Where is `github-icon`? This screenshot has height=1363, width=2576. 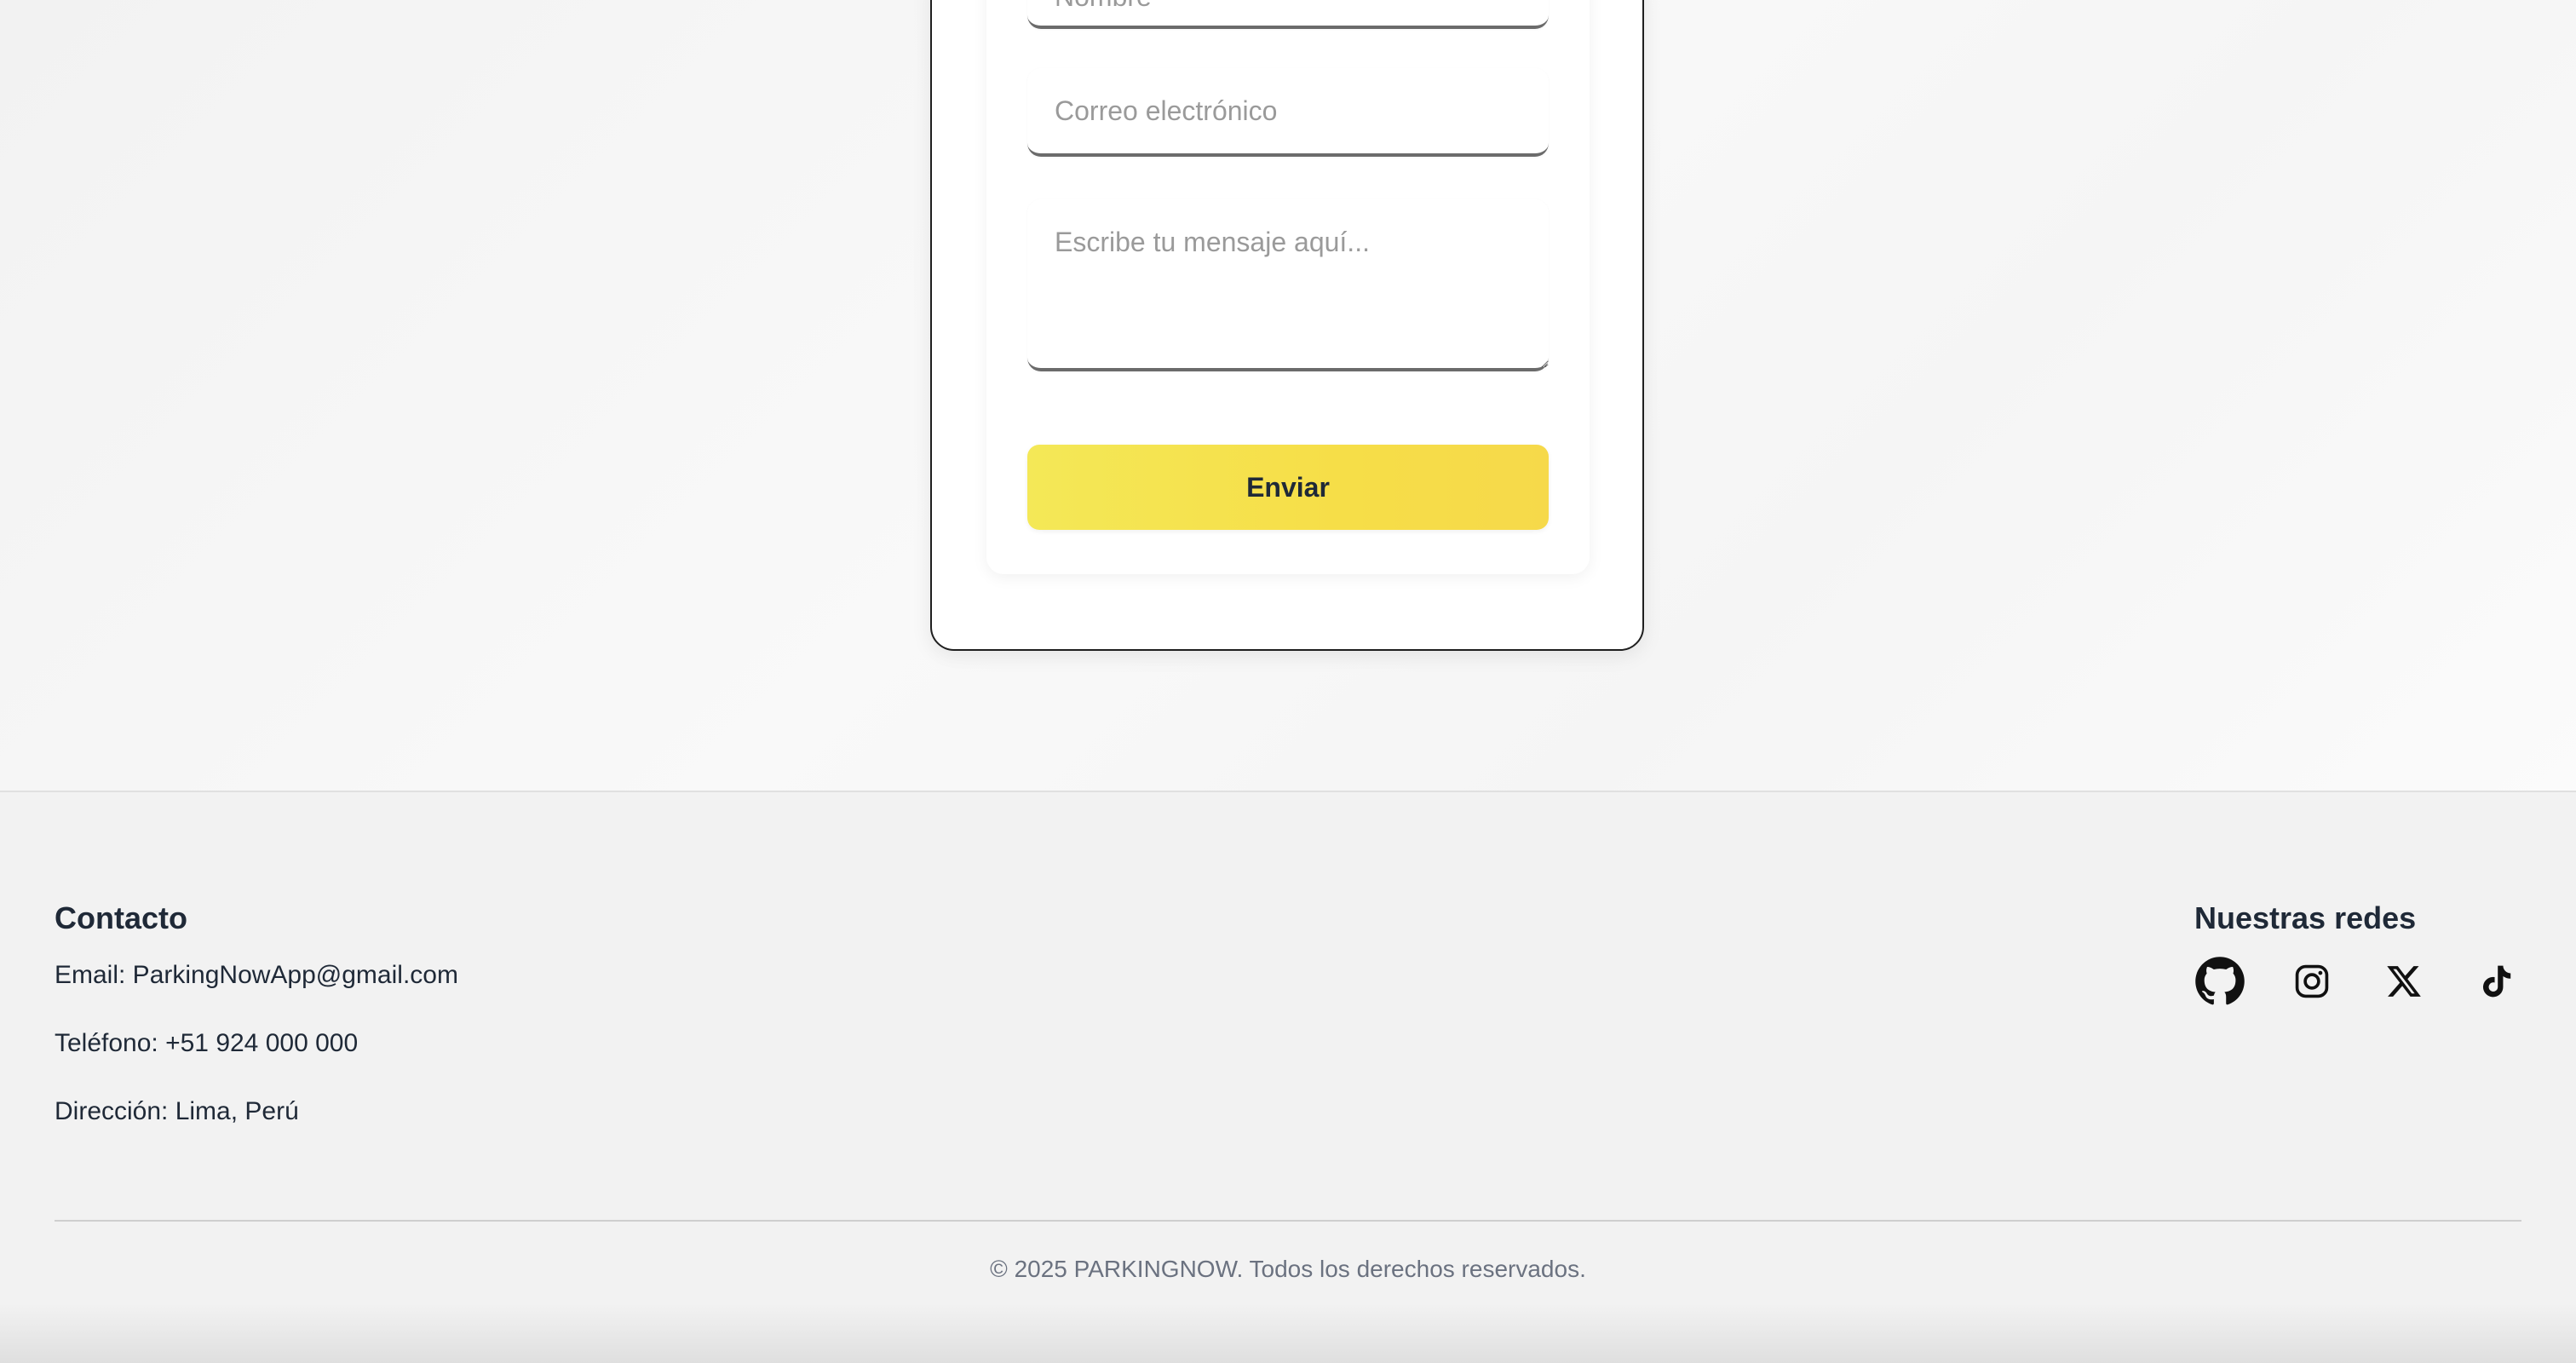
github-icon is located at coordinates (2220, 982).